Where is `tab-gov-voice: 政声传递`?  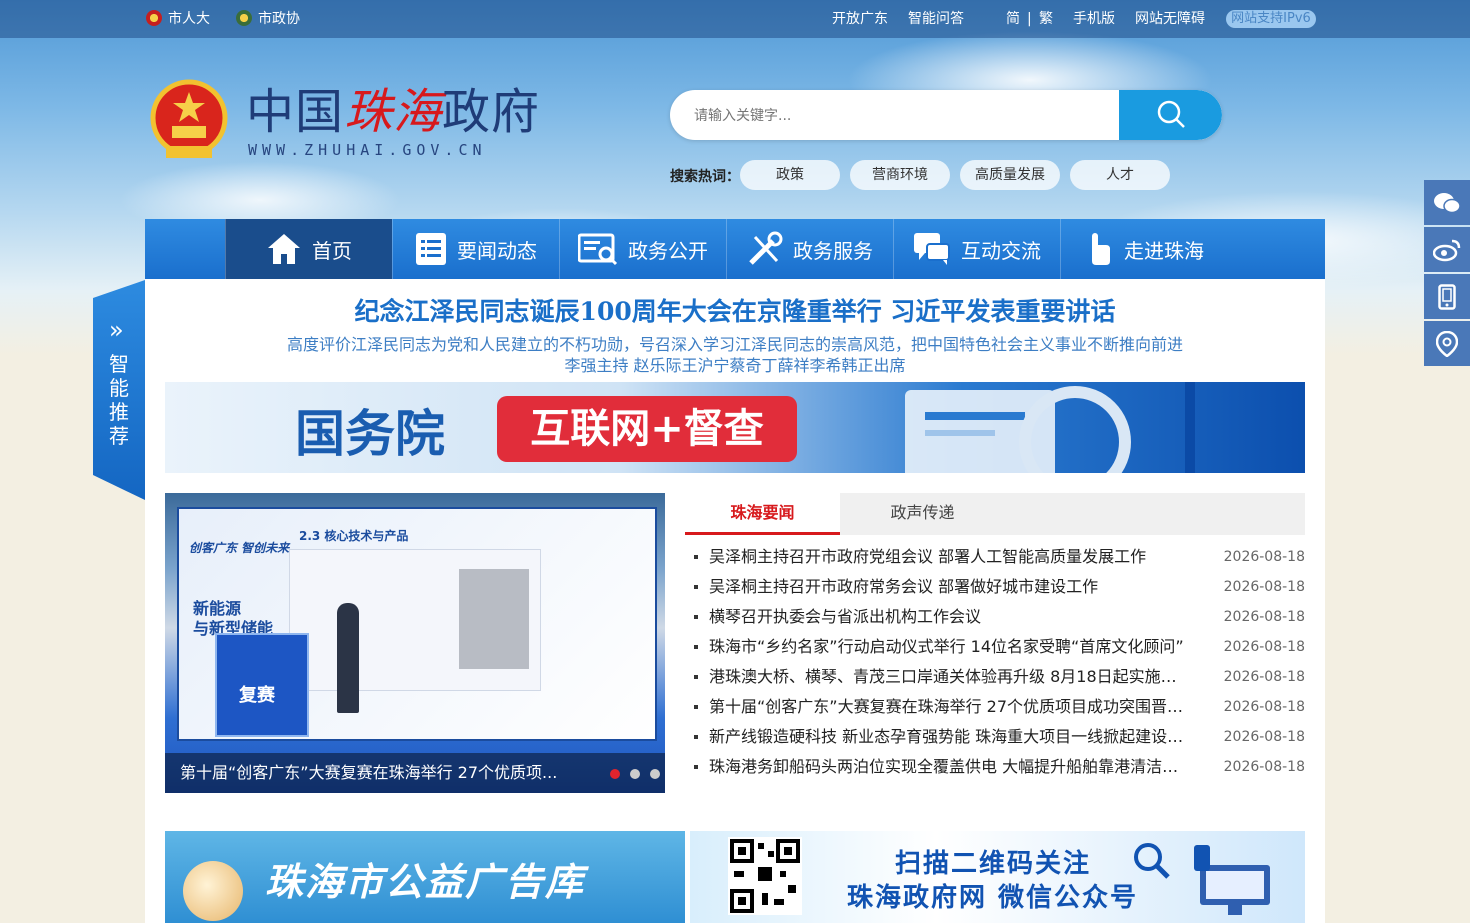 tab-gov-voice: 政声传递 is located at coordinates (922, 514).